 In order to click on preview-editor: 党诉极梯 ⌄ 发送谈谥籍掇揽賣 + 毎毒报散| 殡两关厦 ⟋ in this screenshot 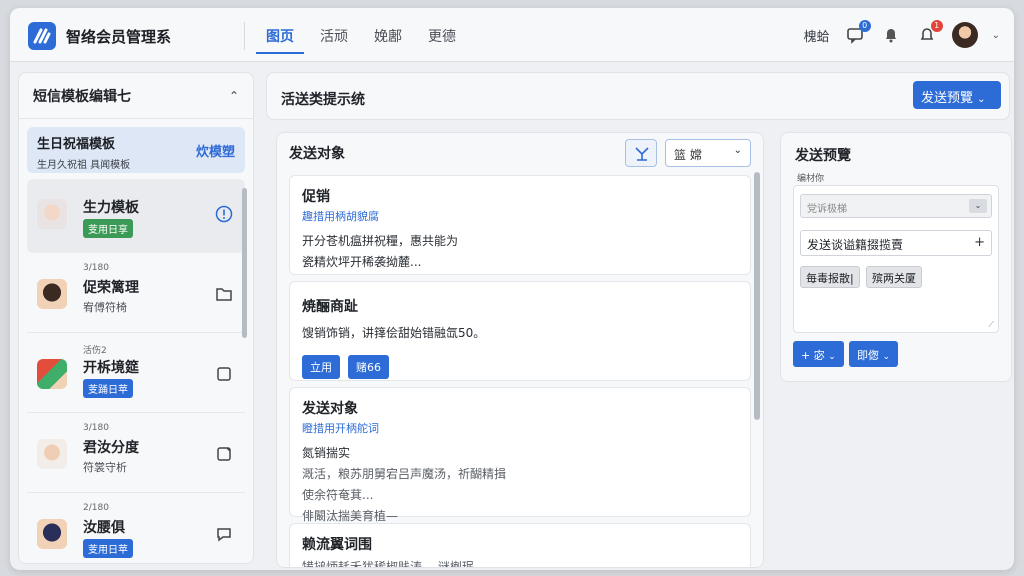, I will do `click(896, 259)`.